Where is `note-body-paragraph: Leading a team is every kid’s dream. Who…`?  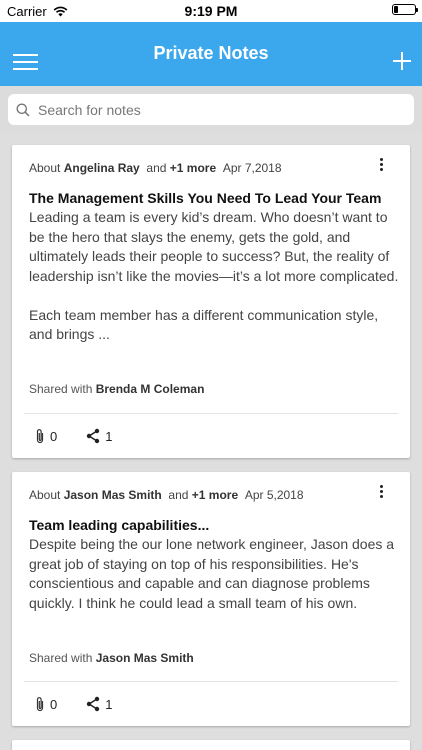
note-body-paragraph: Leading a team is every kid’s dream. Who… is located at coordinates (214, 246).